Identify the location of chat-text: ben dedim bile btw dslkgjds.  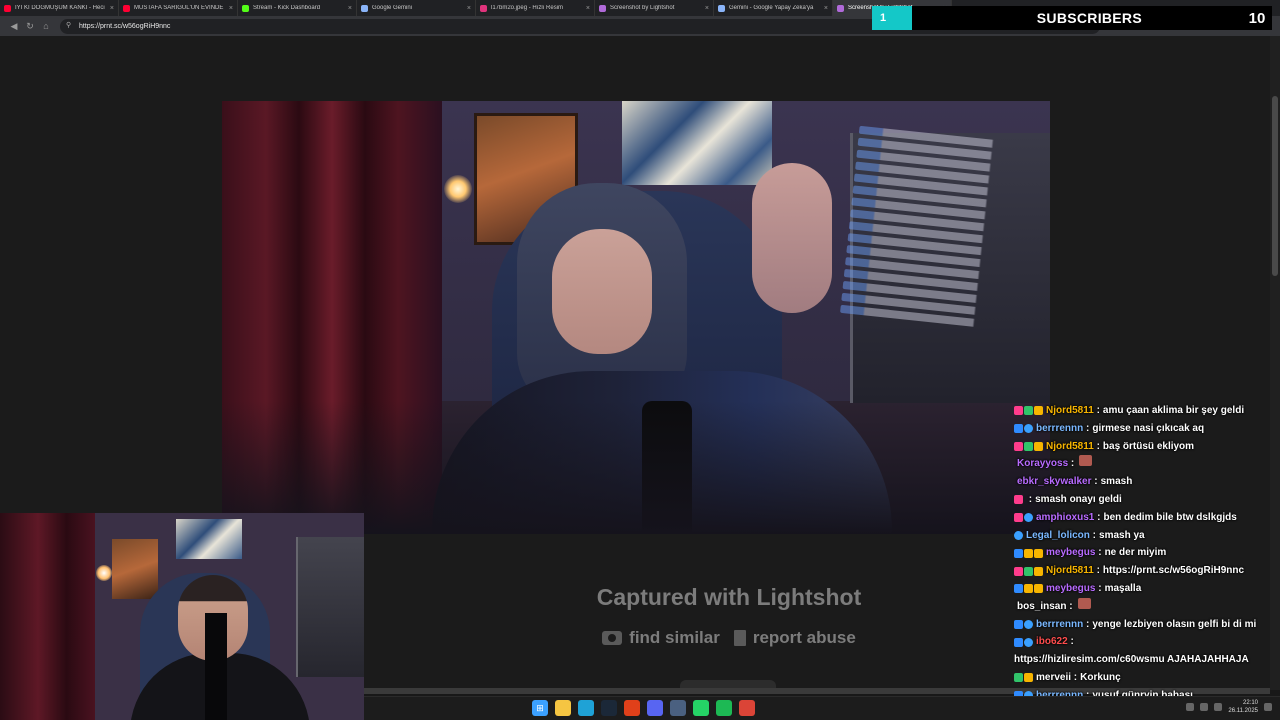
(1170, 517).